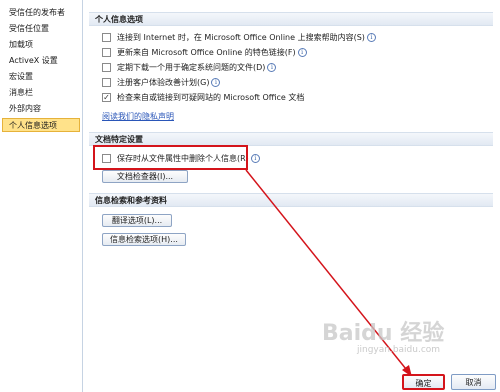 The height and width of the screenshot is (392, 500). What do you see at coordinates (41, 125) in the screenshot?
I see `nav-item-privacy-options: 个人信息选项` at bounding box center [41, 125].